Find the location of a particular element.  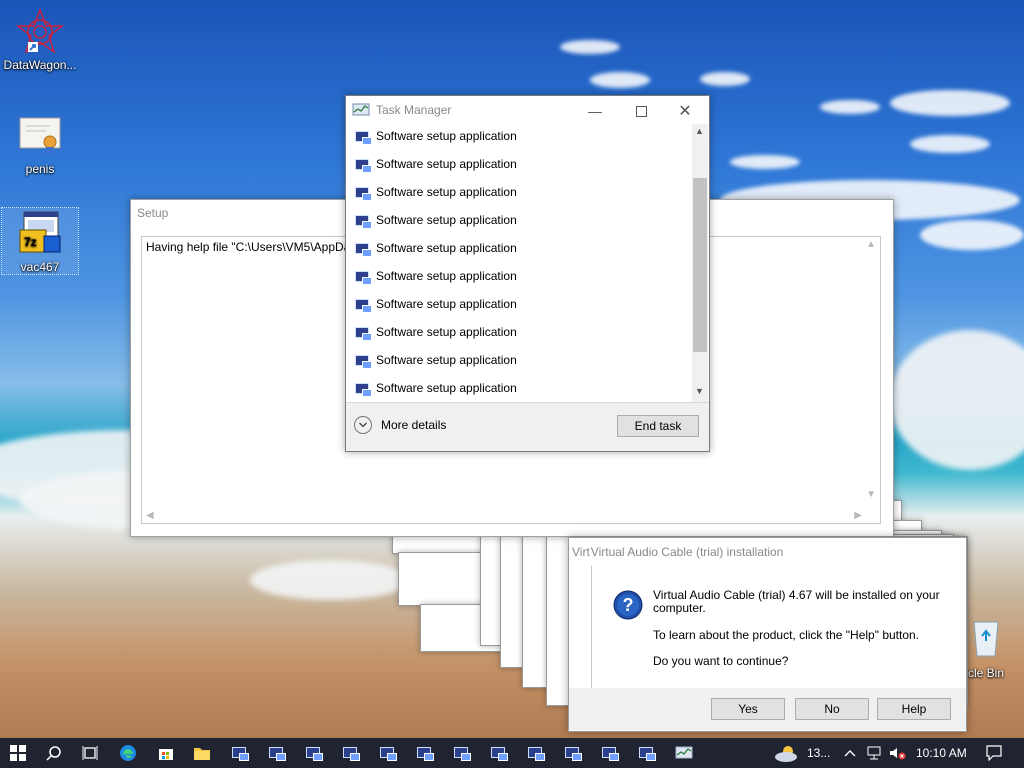

start-button is located at coordinates (18, 753).